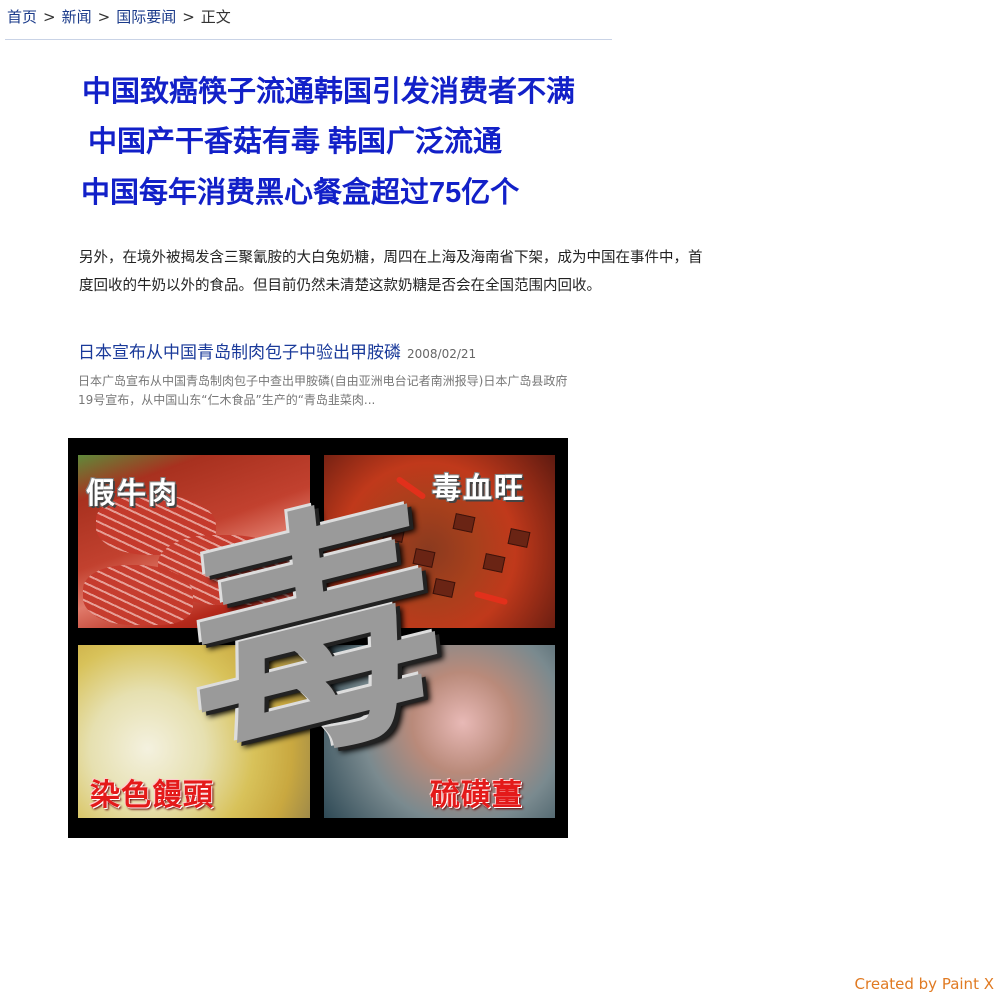 Image resolution: width=1000 pixels, height=1000 pixels. Describe the element at coordinates (215, 17) in the screenshot. I see `breadcrumb-current: 正文` at that location.